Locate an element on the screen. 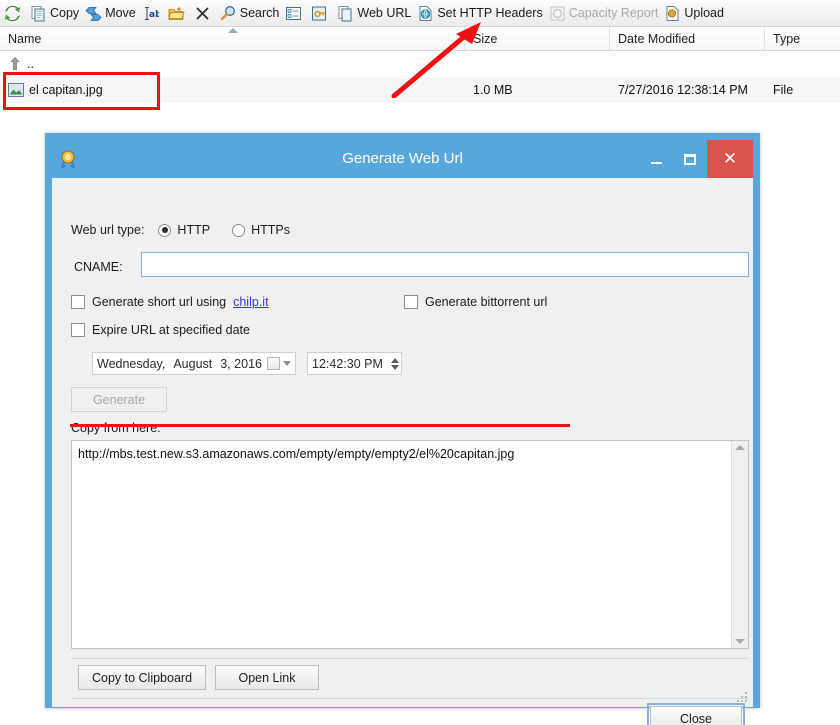 The width and height of the screenshot is (840, 725). radio-http: HTTP is located at coordinates (184, 230).